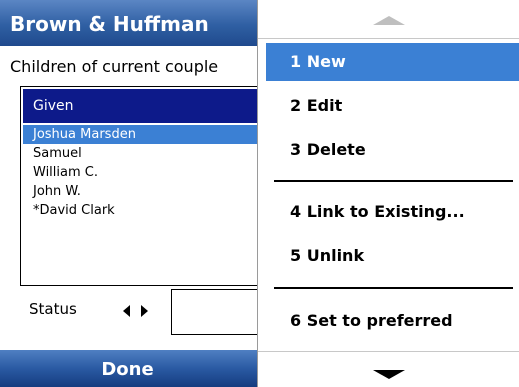 The image size is (519, 387). What do you see at coordinates (389, 20) in the screenshot?
I see `scroll-up-arrow-icon` at bounding box center [389, 20].